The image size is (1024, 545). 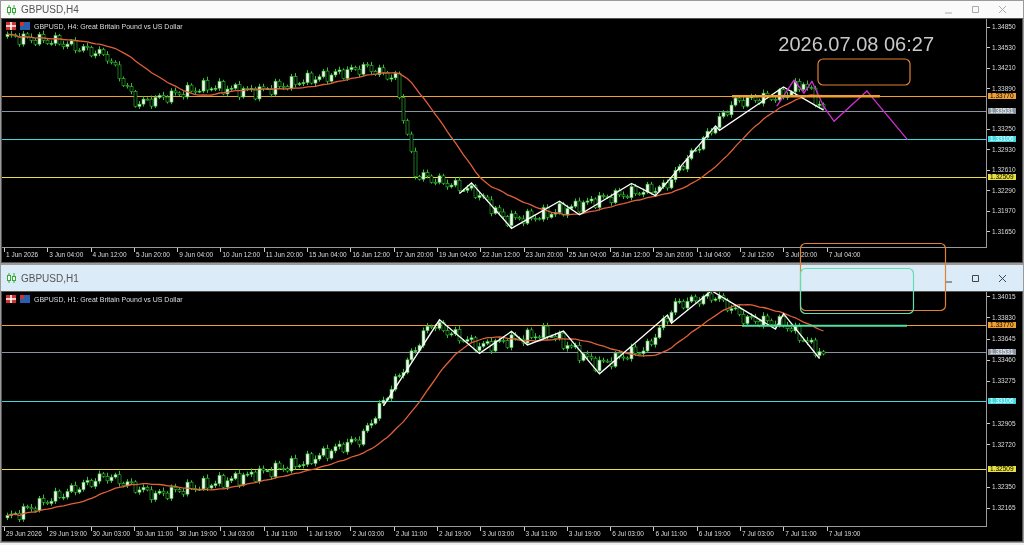 I want to click on maximize-icon, so click(x=975, y=278).